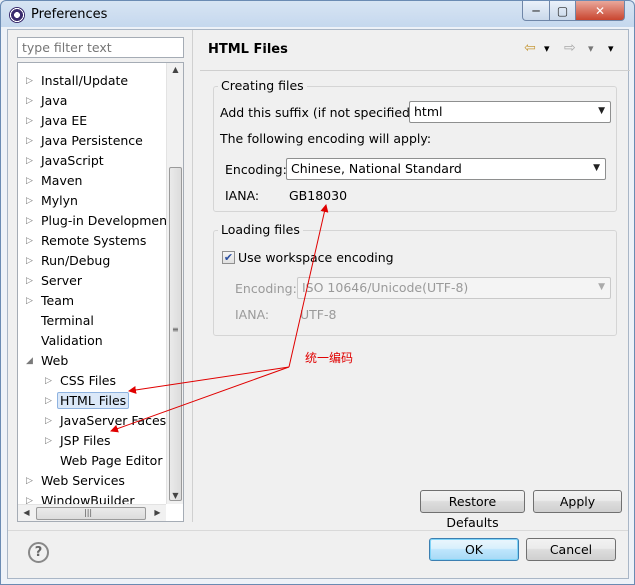 The image size is (635, 585). I want to click on arrow-to-jsp-files, so click(200, 399).